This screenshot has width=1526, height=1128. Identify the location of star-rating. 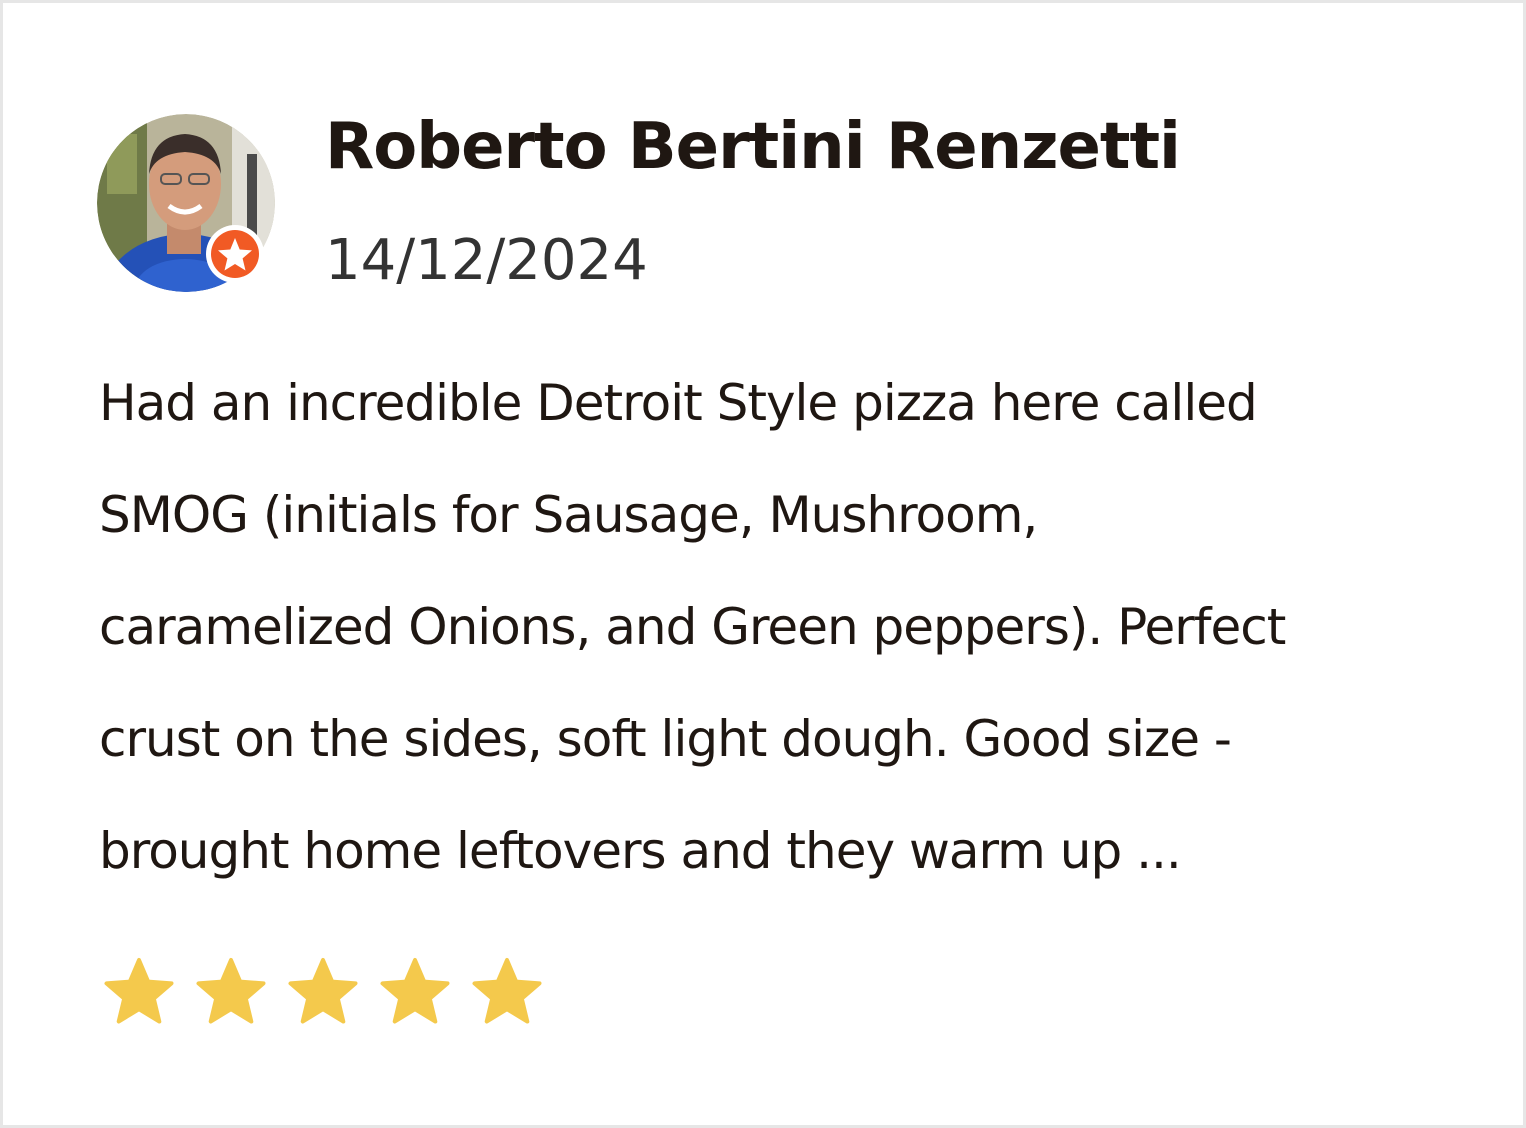
(333, 992).